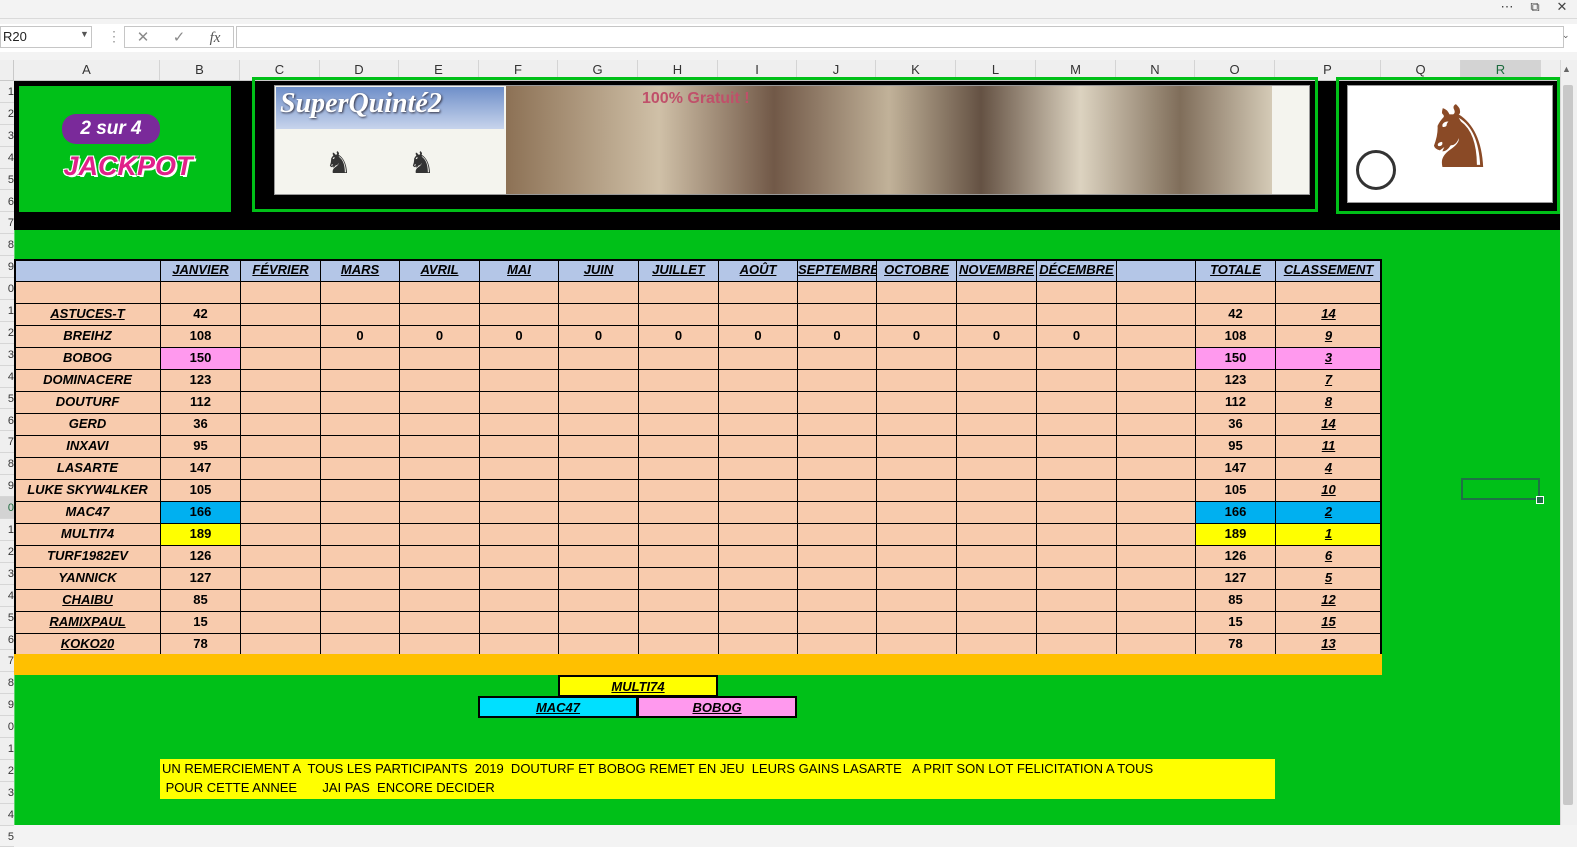 The image size is (1577, 847). I want to click on name-box: R20, so click(46, 37).